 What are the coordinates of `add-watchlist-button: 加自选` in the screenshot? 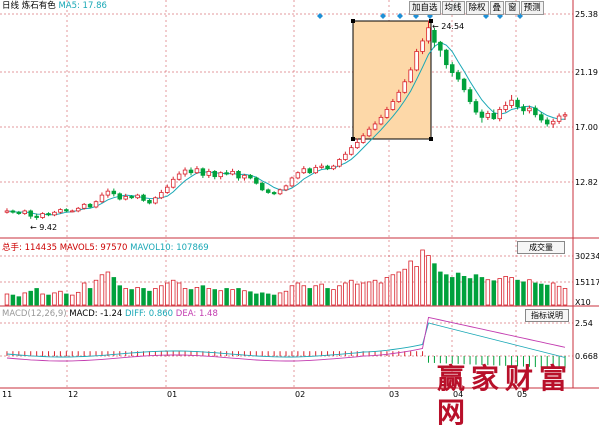 It's located at (425, 8).